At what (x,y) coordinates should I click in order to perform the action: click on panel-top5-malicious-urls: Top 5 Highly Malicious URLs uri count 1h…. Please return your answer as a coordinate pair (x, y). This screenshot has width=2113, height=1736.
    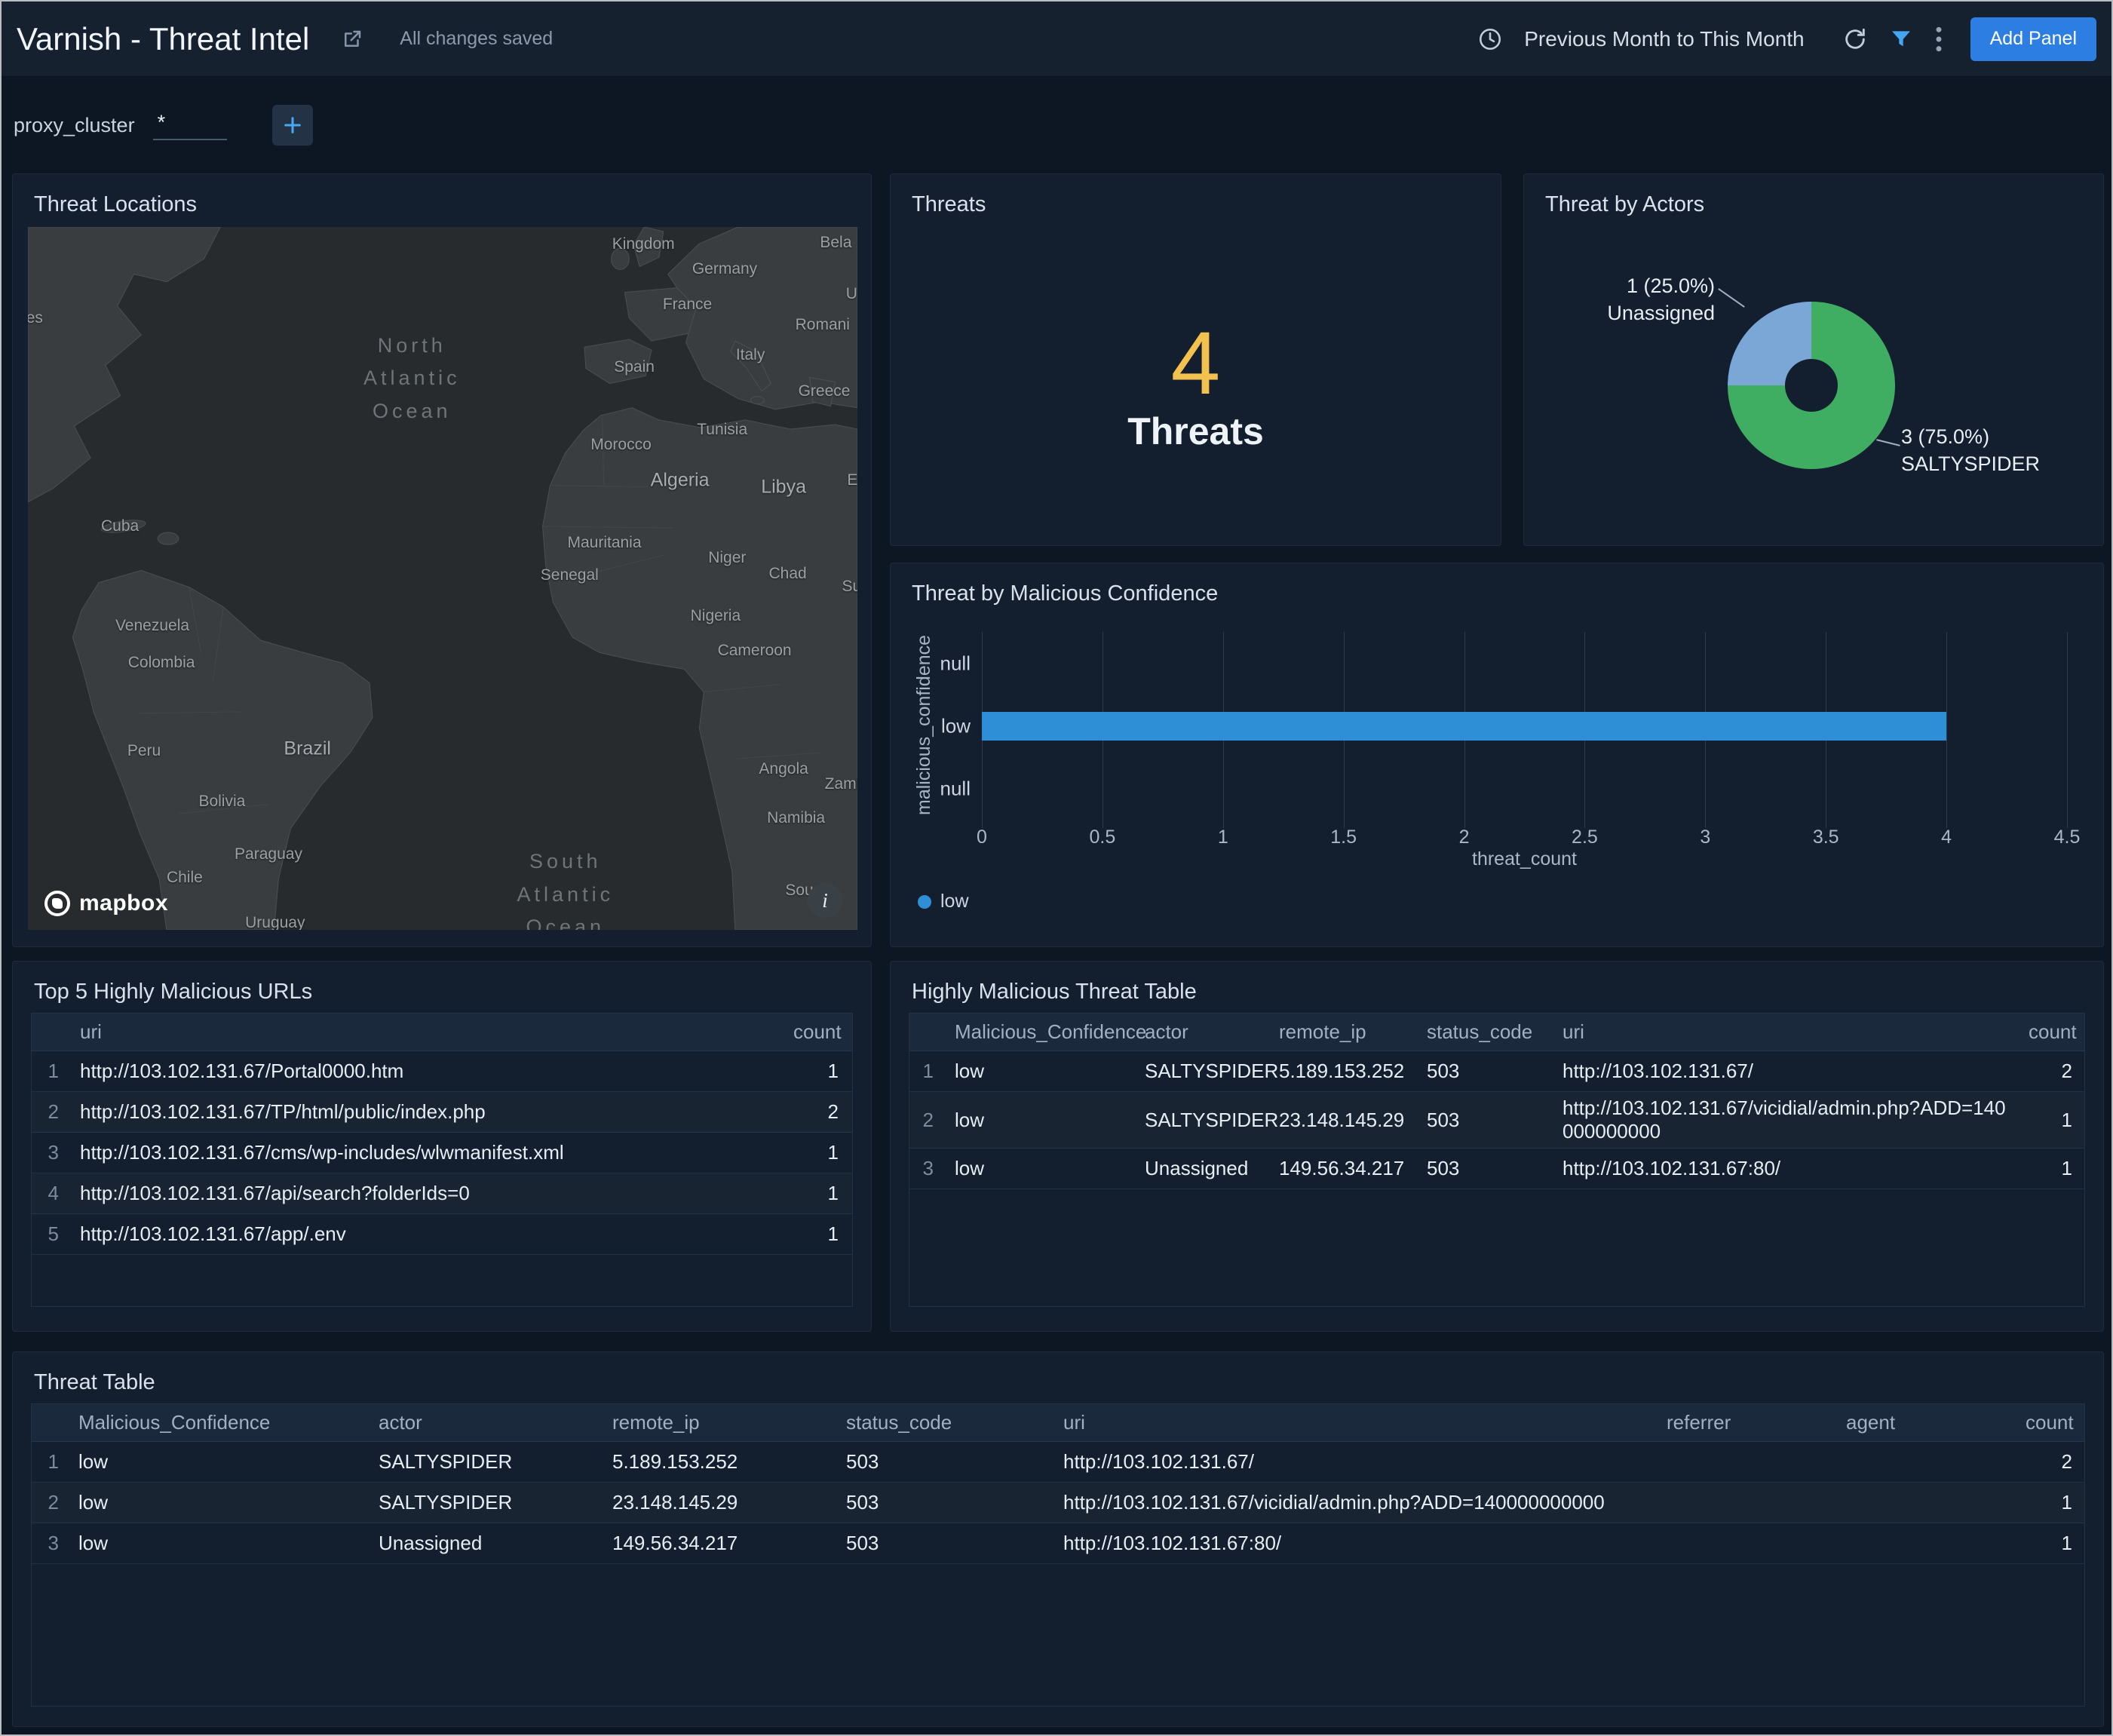
    Looking at the image, I should click on (442, 1146).